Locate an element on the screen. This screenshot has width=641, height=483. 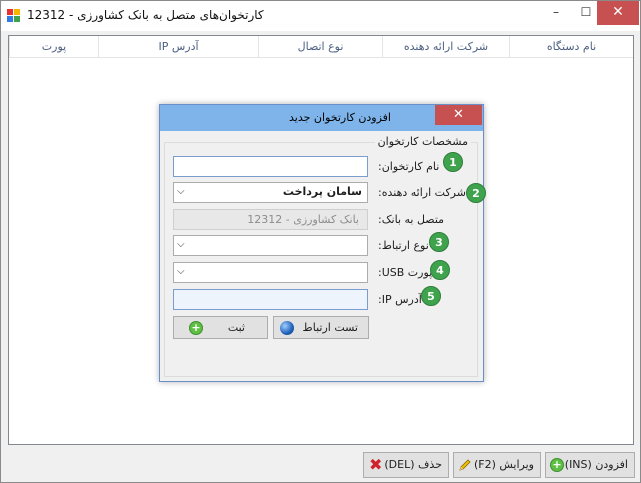
edit-button: ویرایش (F2) is located at coordinates (497, 465).